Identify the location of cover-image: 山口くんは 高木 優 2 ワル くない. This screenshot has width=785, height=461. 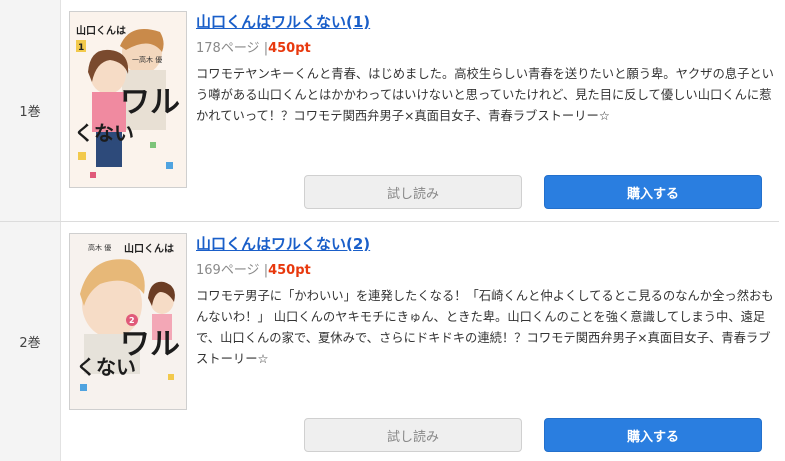
(128, 321).